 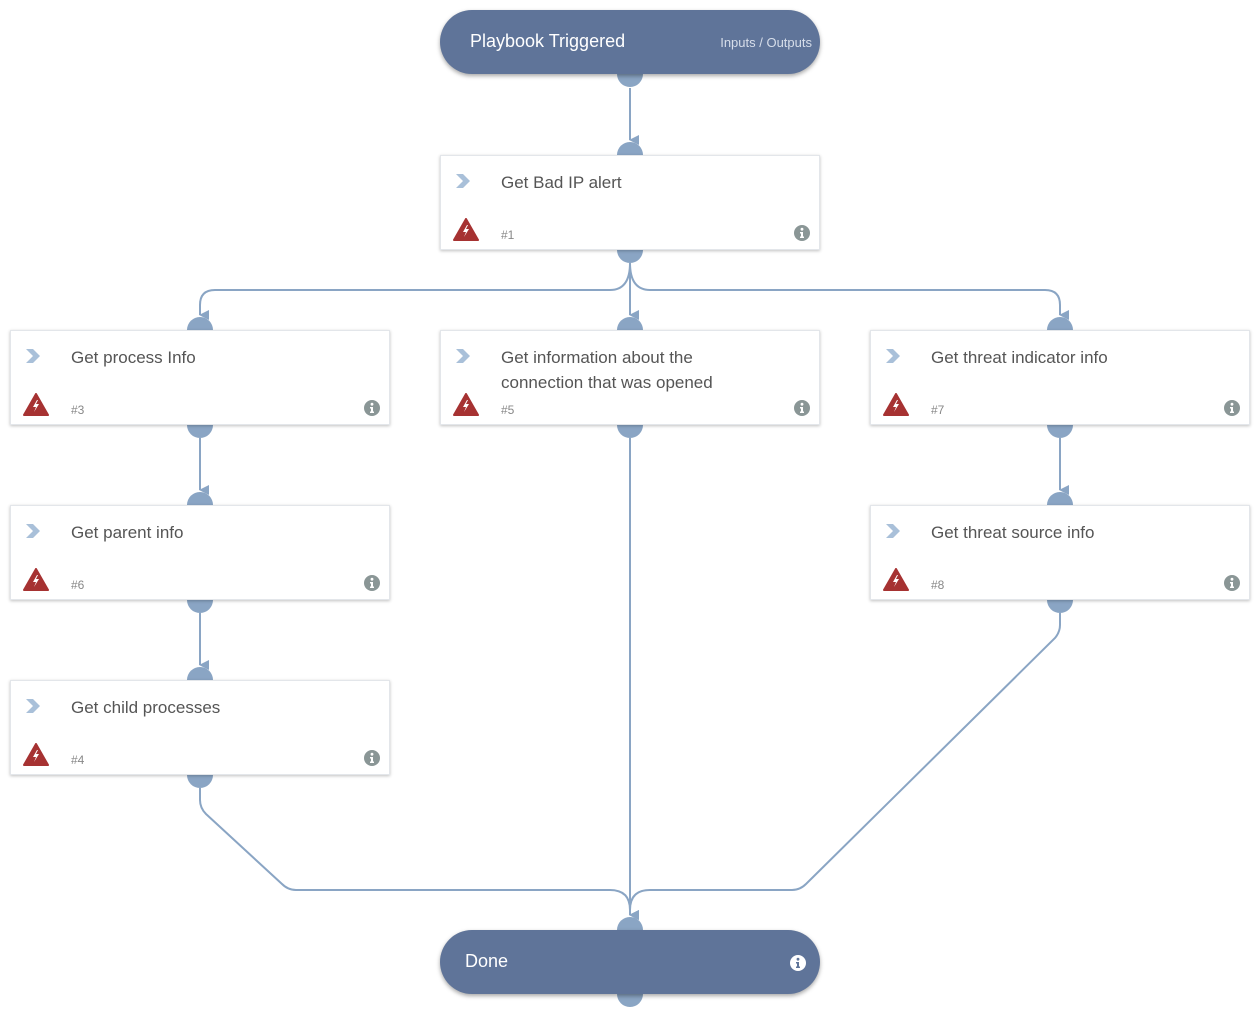 I want to click on task-node: Get threat indicator info #7, so click(x=1060, y=377).